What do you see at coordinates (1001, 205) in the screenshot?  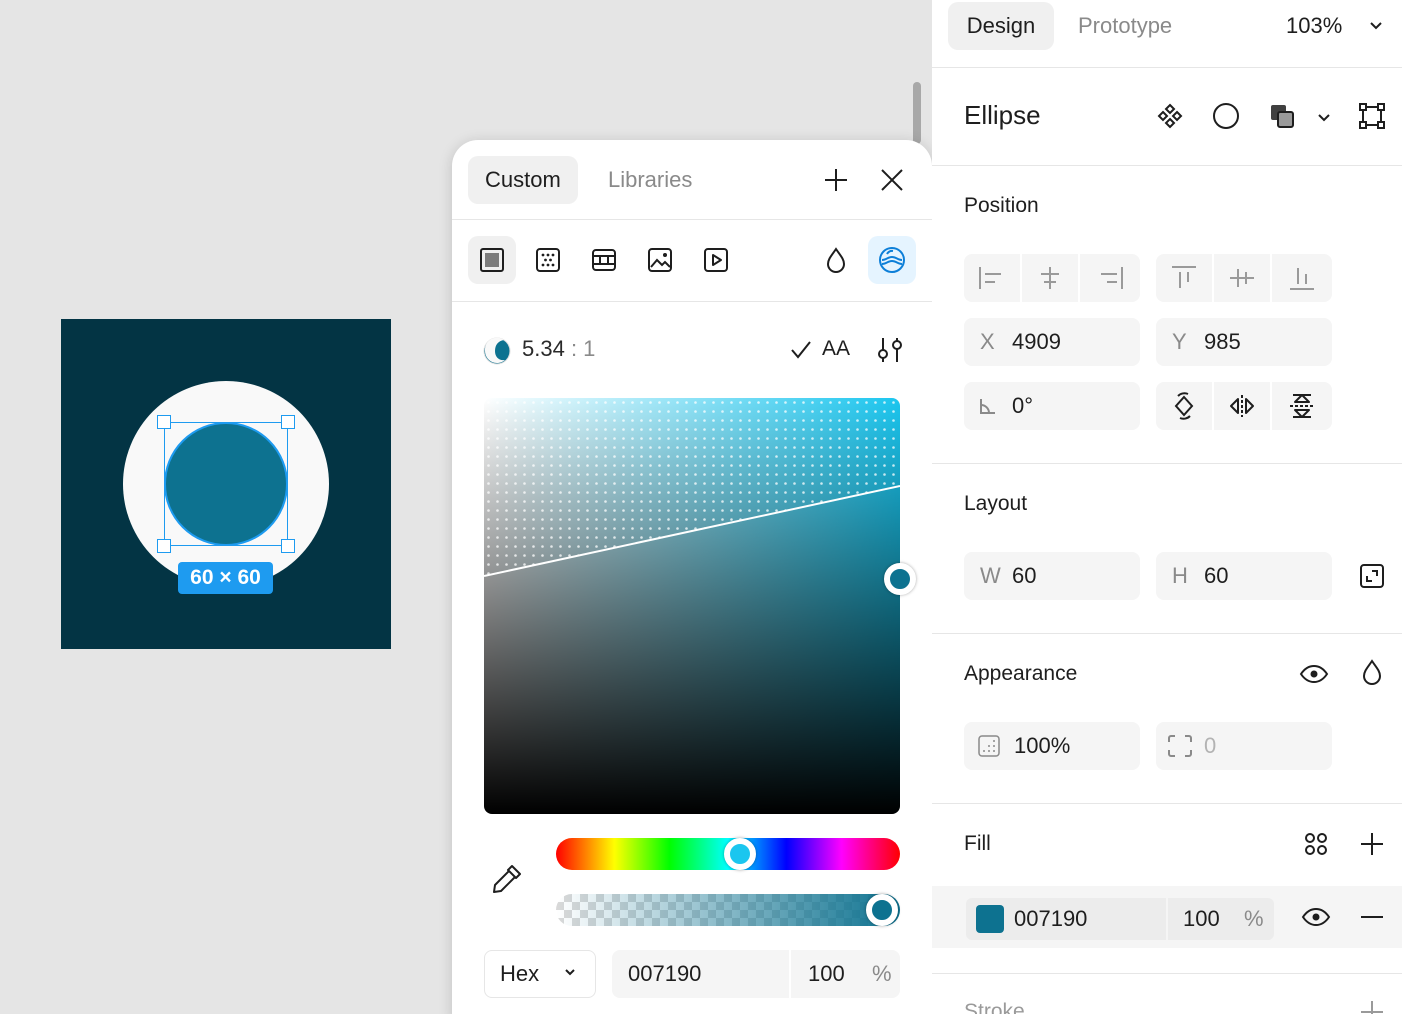 I see `section-title-position: Position` at bounding box center [1001, 205].